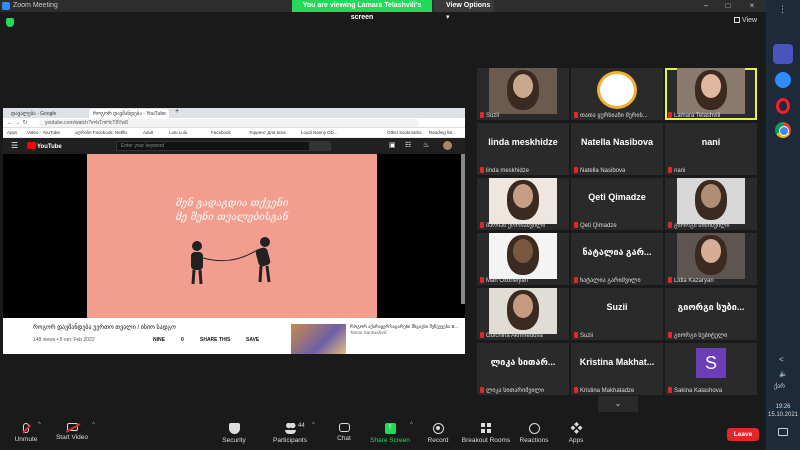  Describe the element at coordinates (408, 145) in the screenshot. I see `apps-grid-icon: ☷` at that location.